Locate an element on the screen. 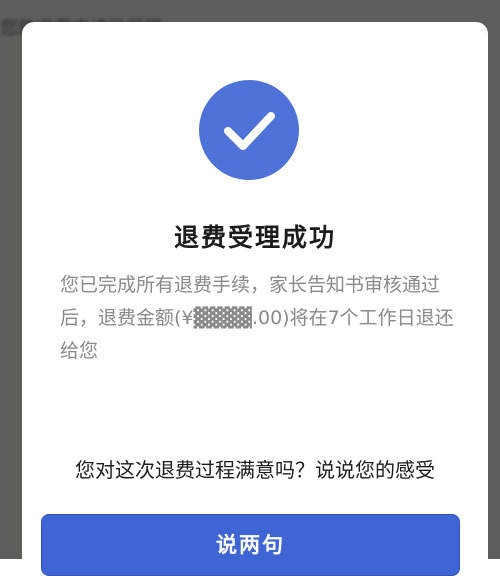  dialog-title: 退费受理成功 is located at coordinates (254, 237).